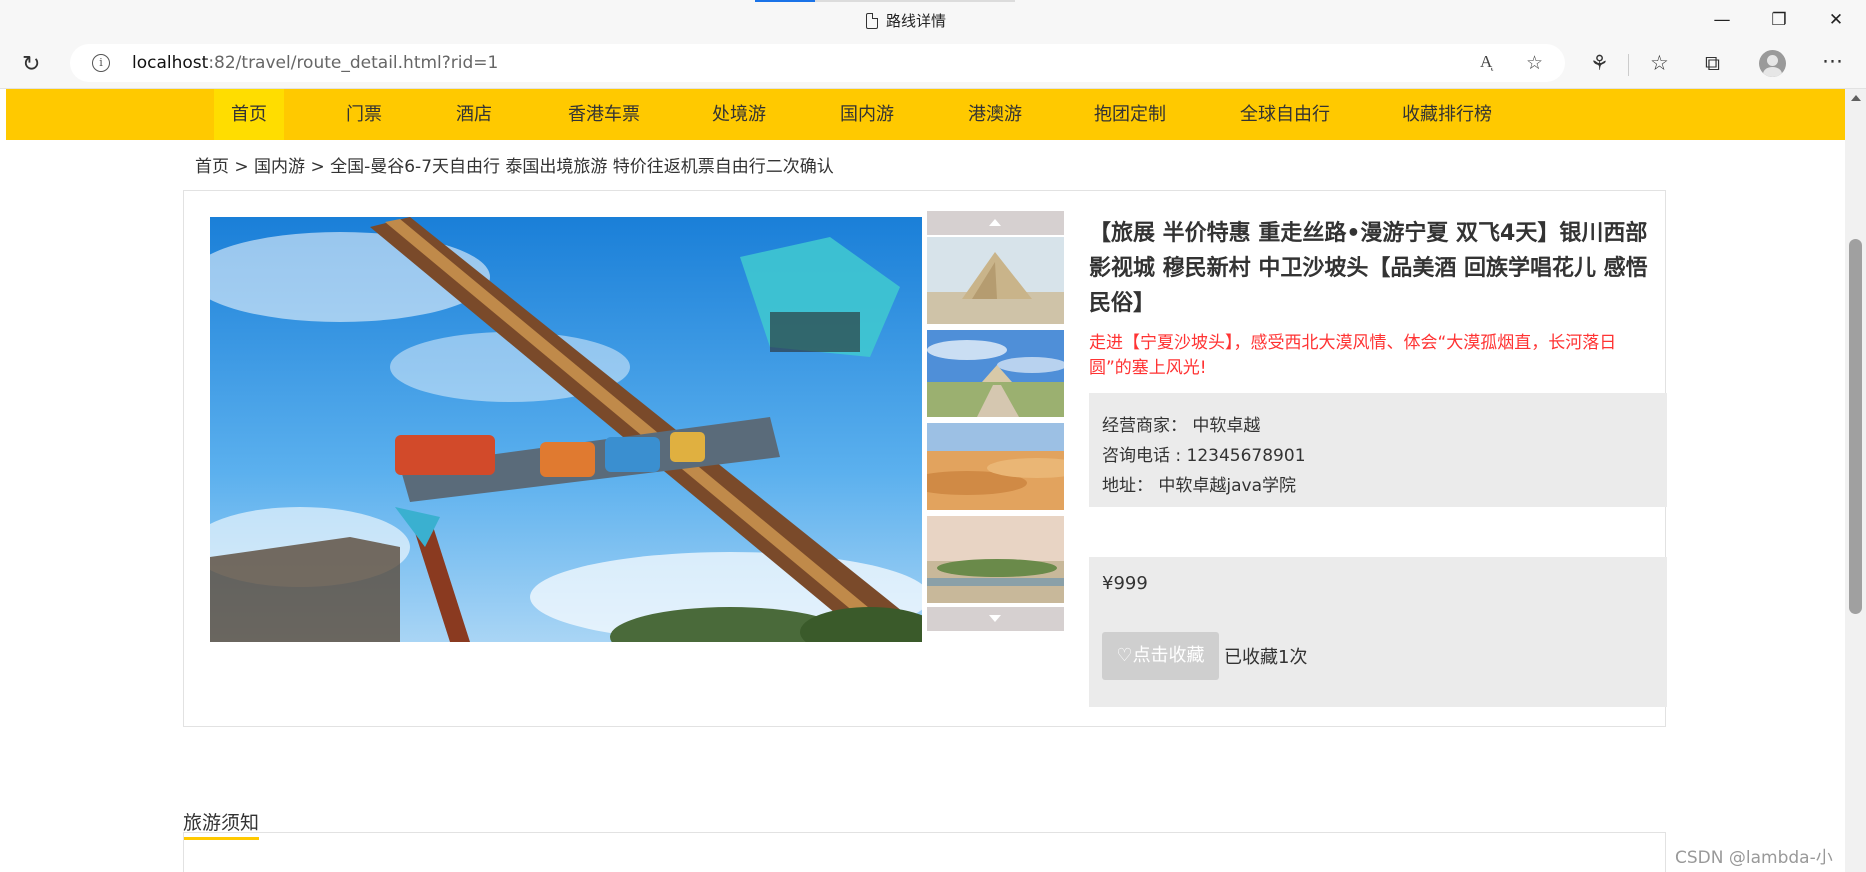 The image size is (1866, 872). Describe the element at coordinates (1168, 655) in the screenshot. I see `favorite-button-label: 点击收藏` at that location.